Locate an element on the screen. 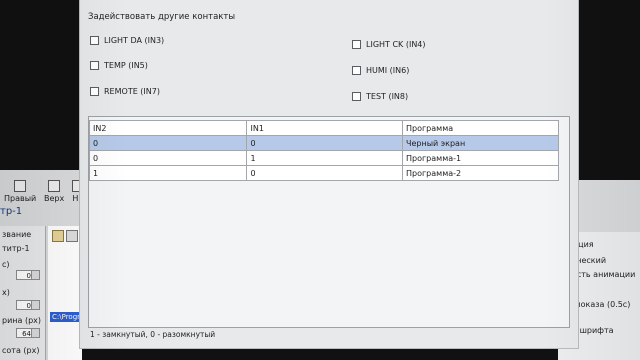 The image size is (640, 360). table-row: 0 1 Программа-1 is located at coordinates (324, 158).